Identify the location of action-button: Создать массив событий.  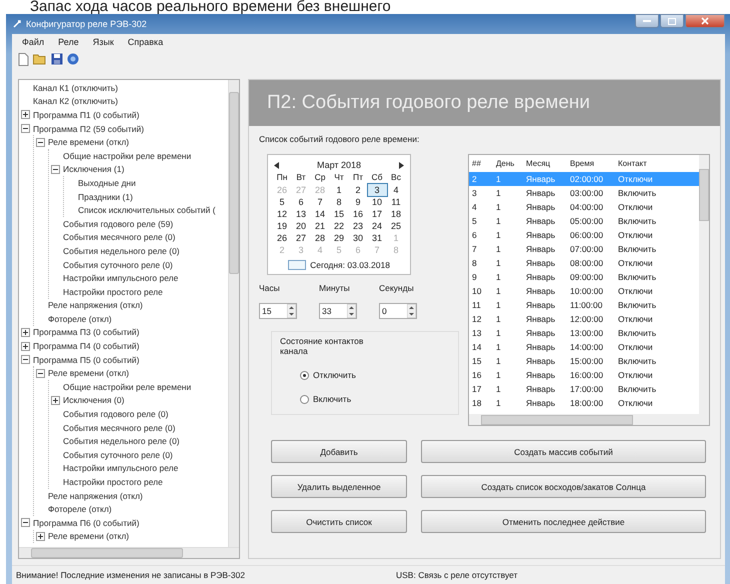
(563, 451).